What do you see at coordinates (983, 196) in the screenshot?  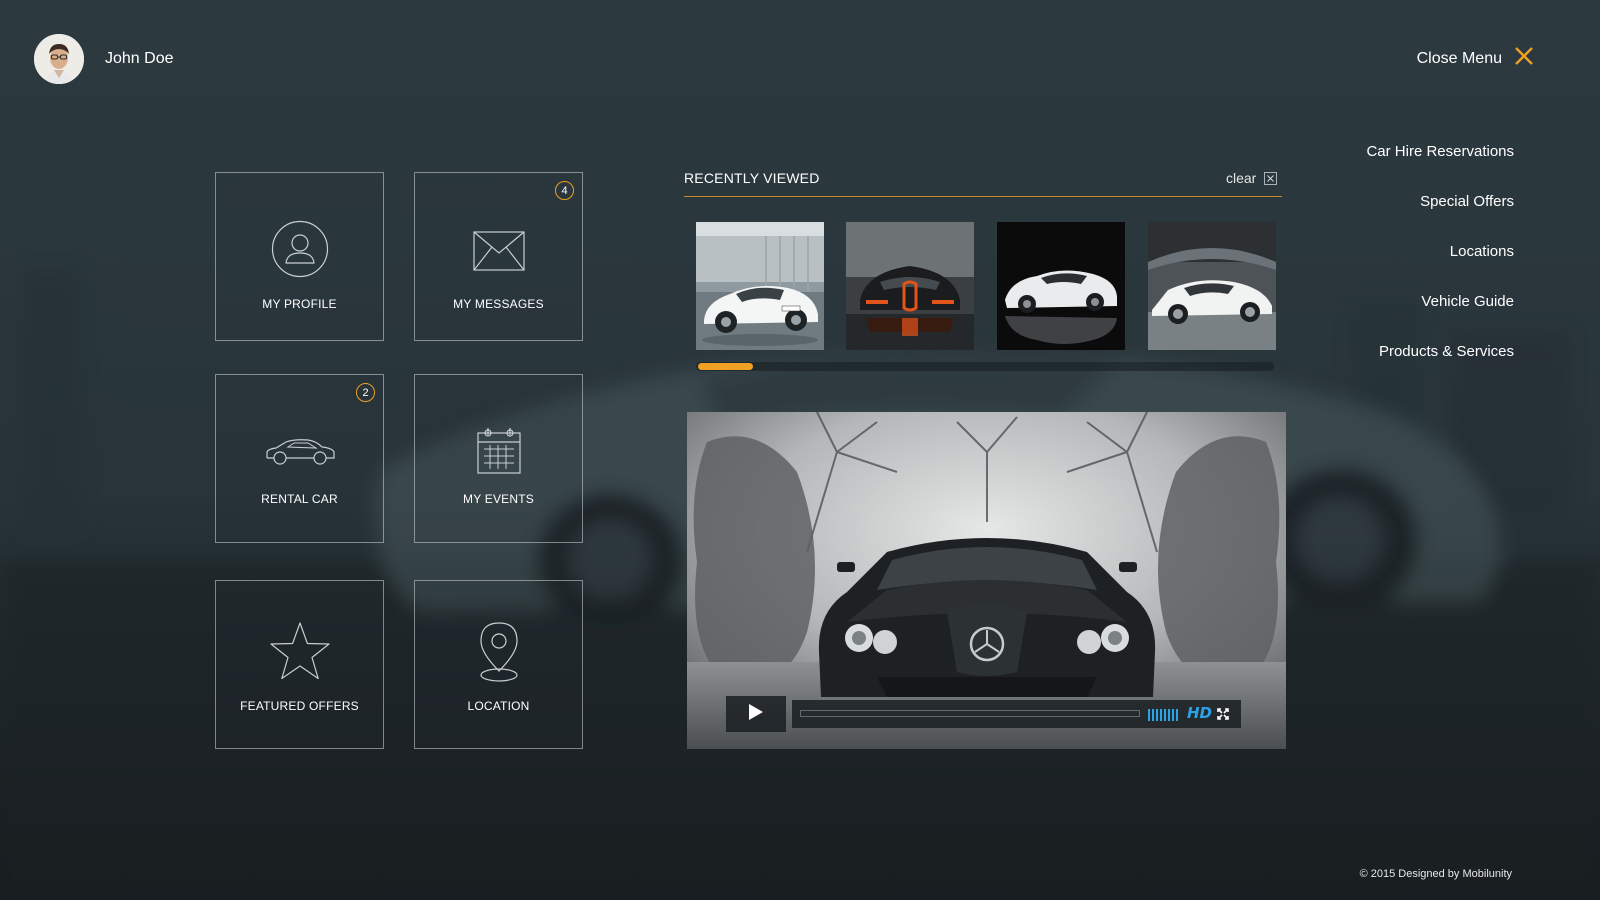 I see `divider` at bounding box center [983, 196].